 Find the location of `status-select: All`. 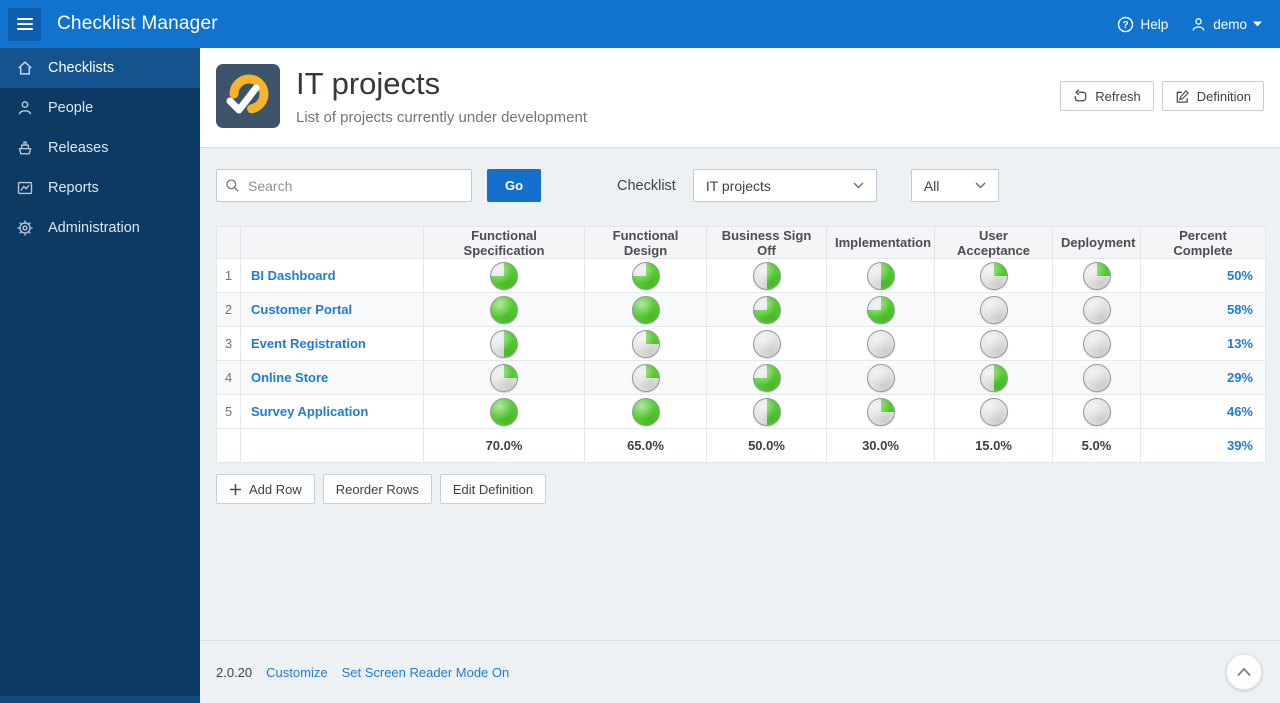

status-select: All is located at coordinates (954, 185).